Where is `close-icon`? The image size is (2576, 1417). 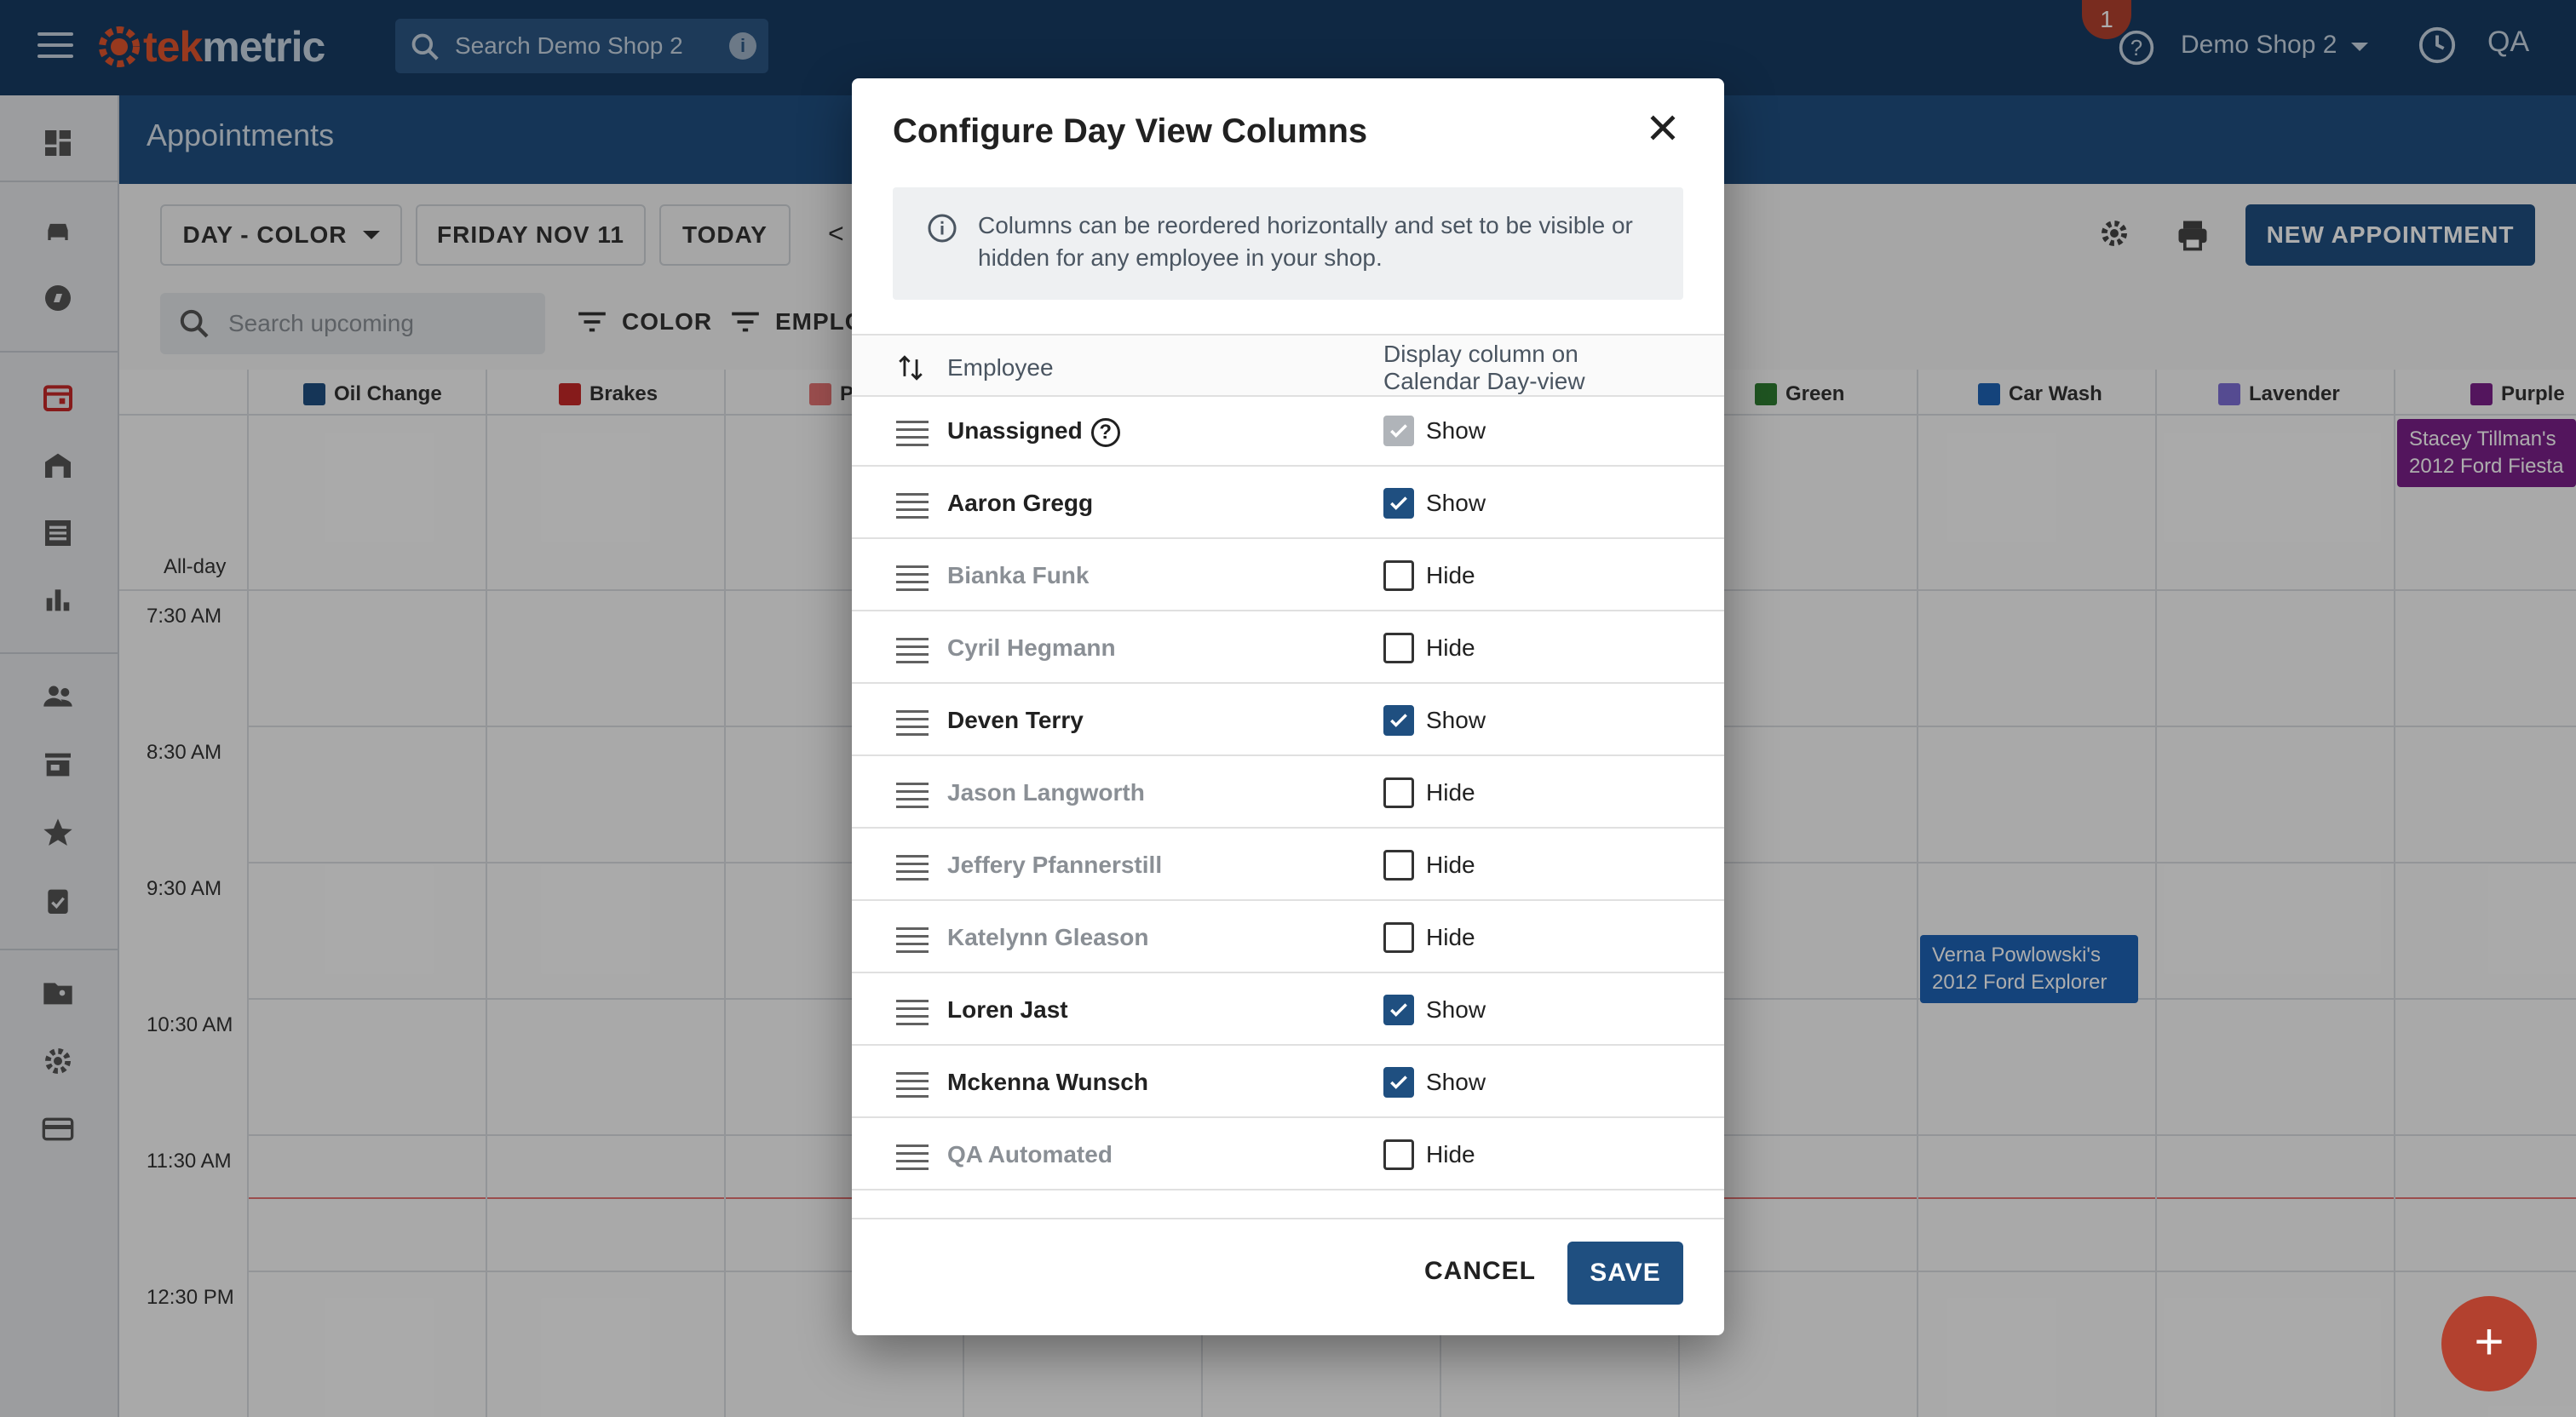
close-icon is located at coordinates (1663, 127).